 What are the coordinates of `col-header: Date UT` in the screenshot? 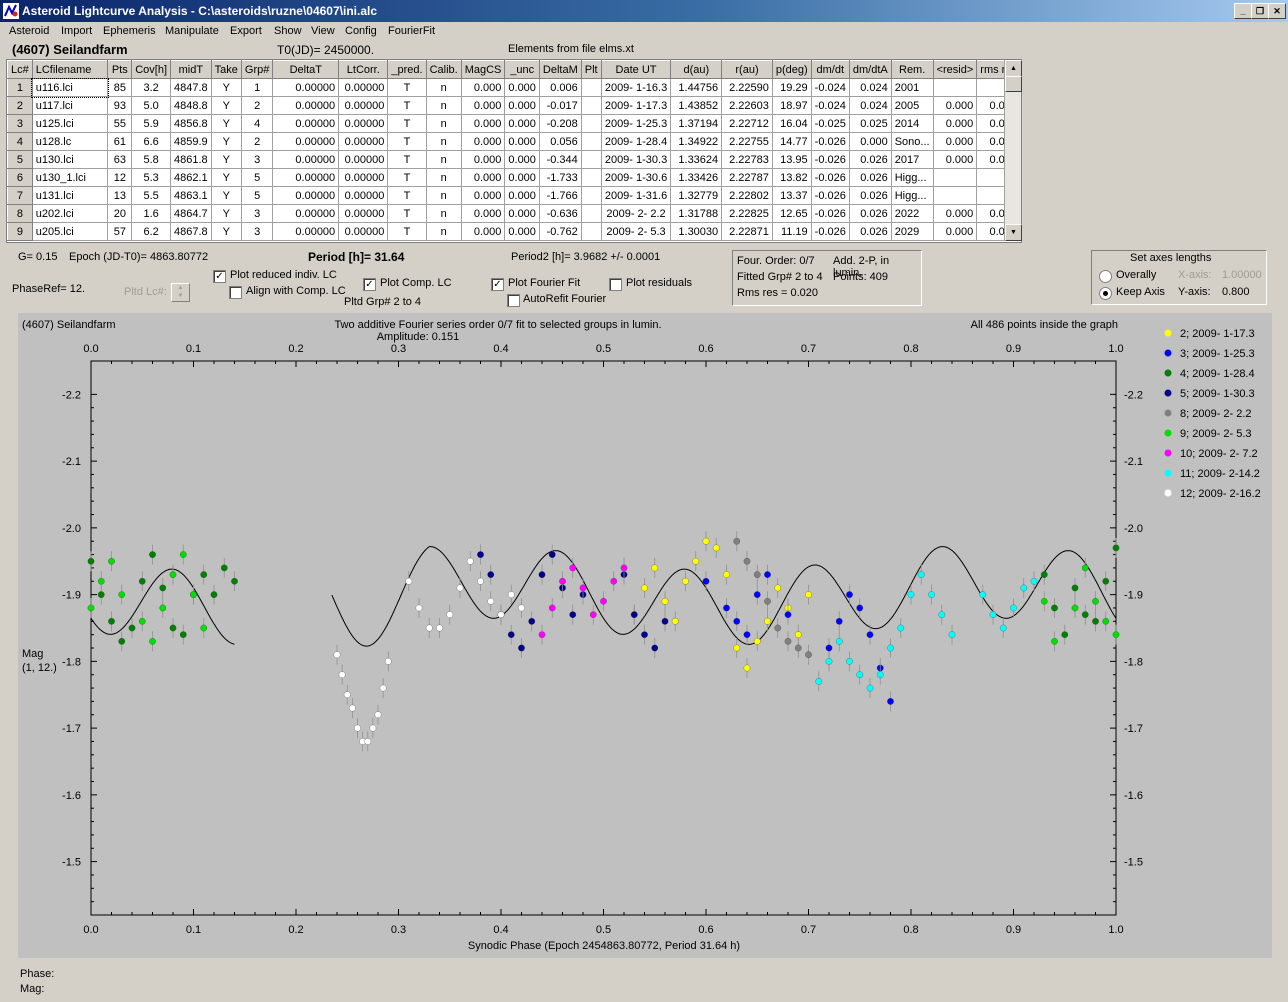 It's located at (636, 69).